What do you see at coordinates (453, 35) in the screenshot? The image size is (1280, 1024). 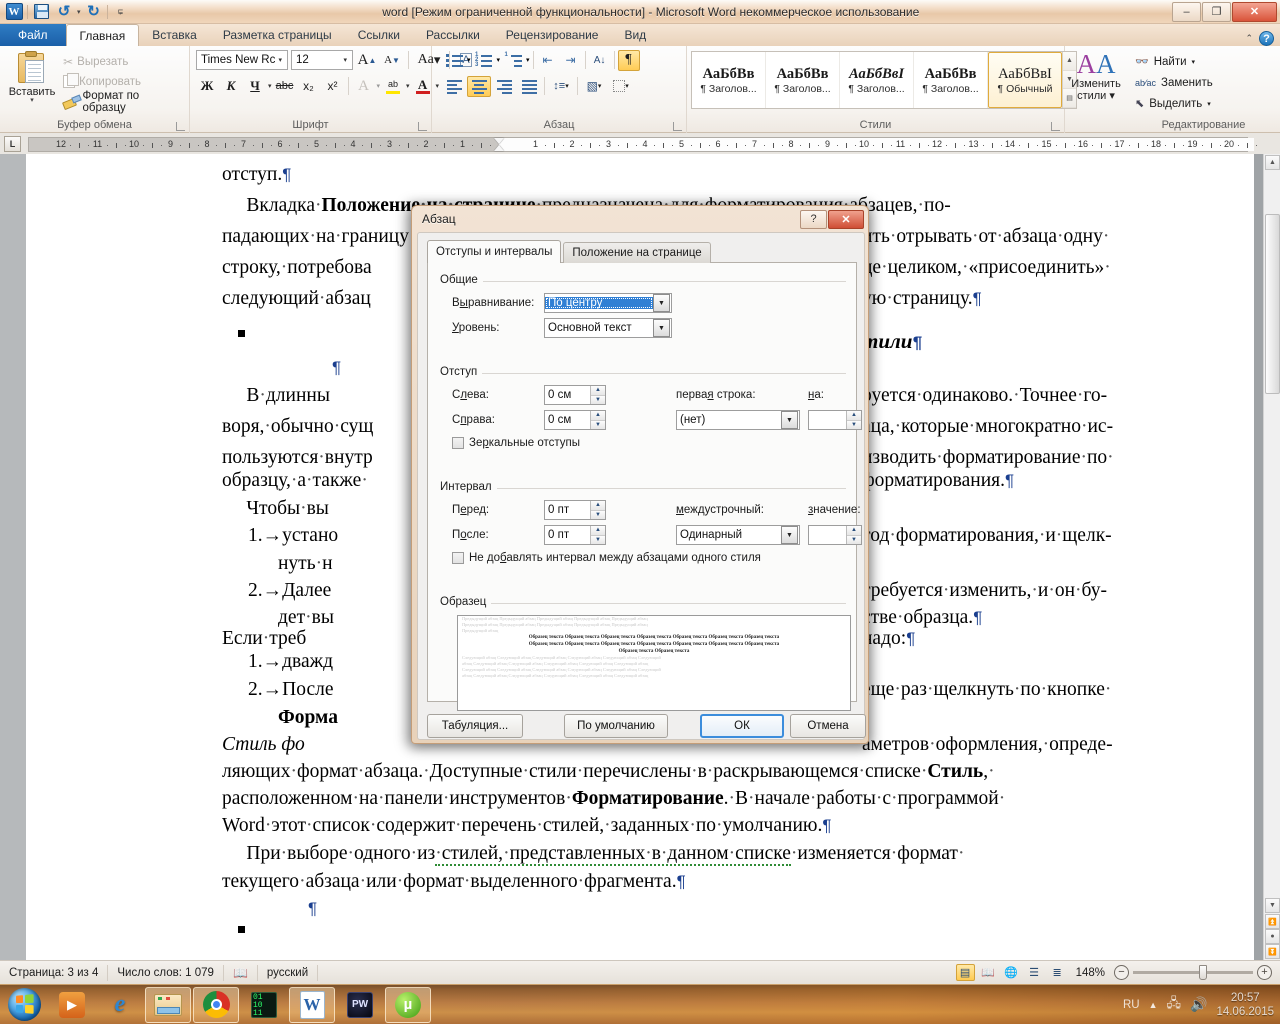 I see `tab-mailings: Рассылки` at bounding box center [453, 35].